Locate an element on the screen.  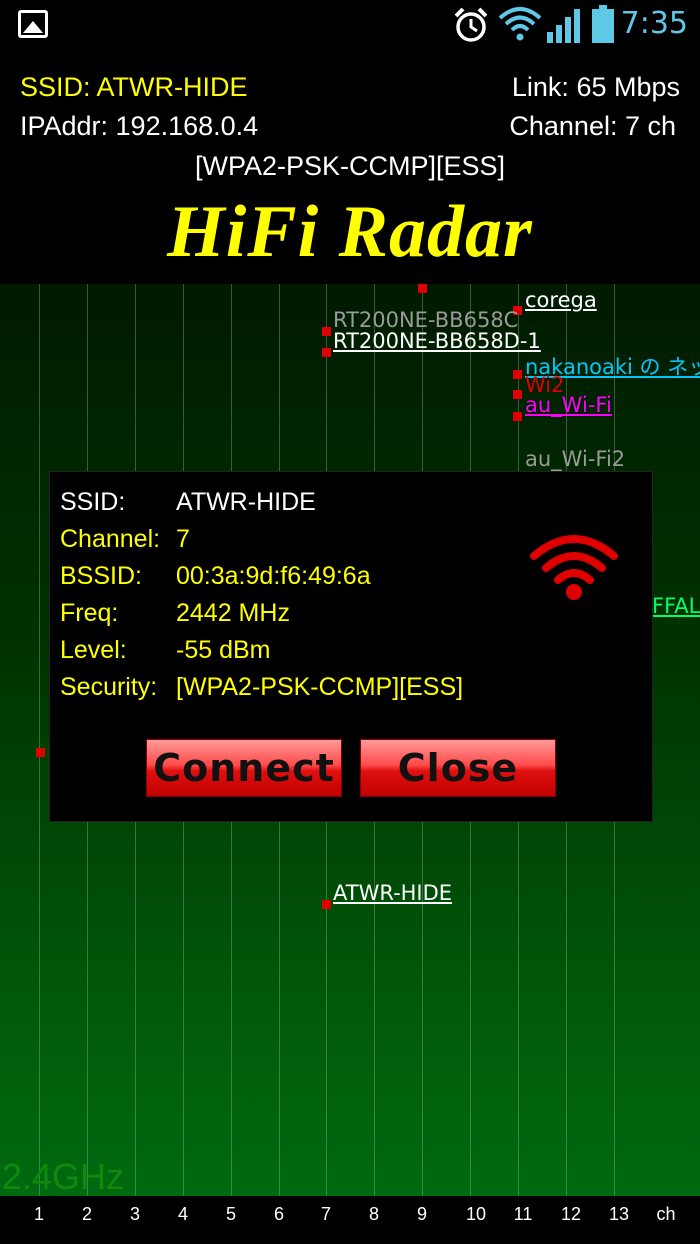
ssid-value: ATWR-HIDE is located at coordinates (246, 502).